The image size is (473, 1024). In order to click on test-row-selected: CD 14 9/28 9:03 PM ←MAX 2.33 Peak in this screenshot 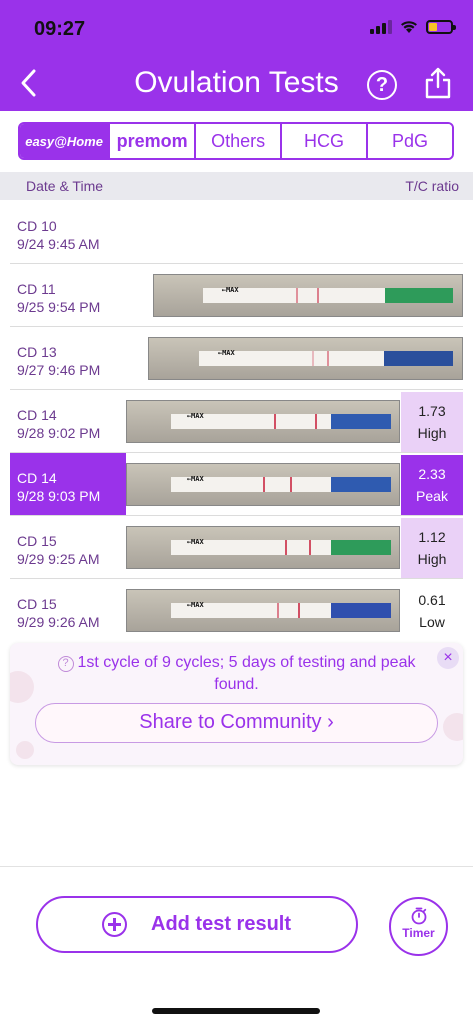, I will do `click(236, 484)`.